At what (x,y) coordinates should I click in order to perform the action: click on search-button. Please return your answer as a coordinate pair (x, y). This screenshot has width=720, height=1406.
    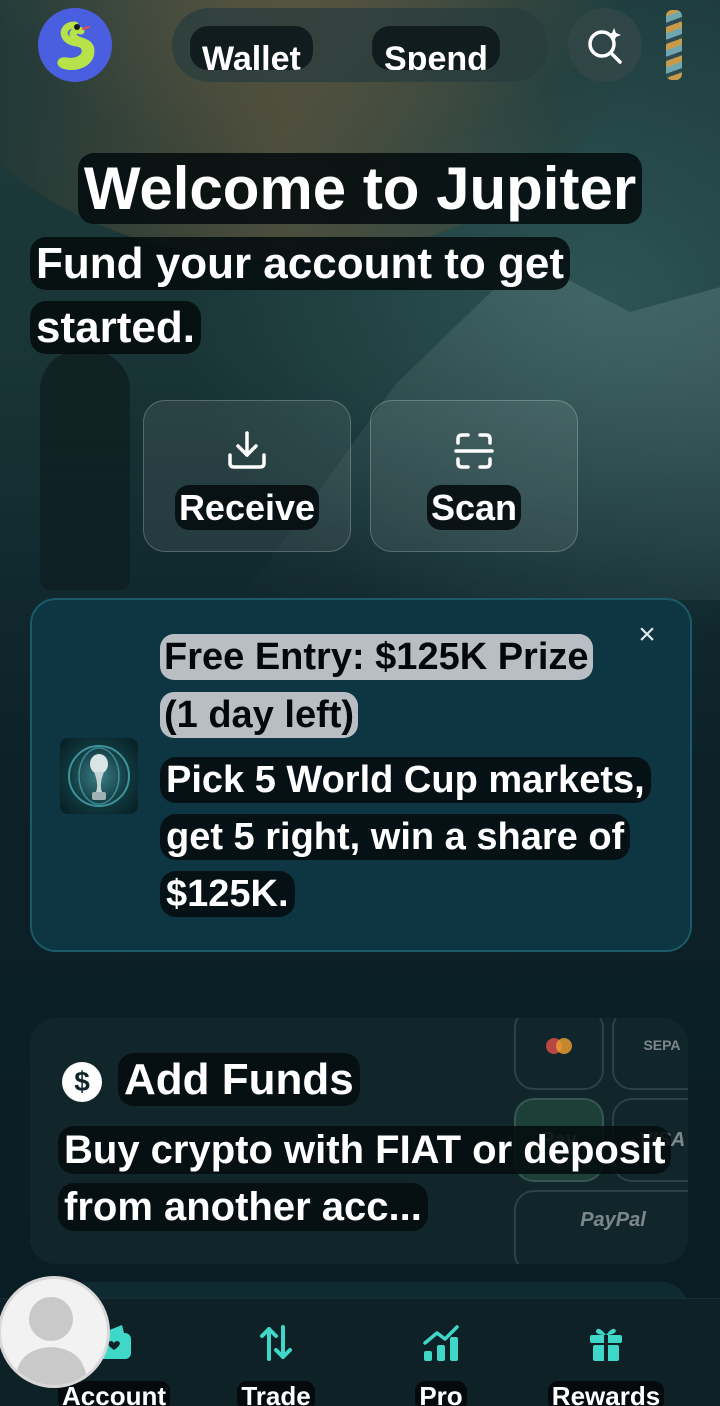
    Looking at the image, I should click on (605, 45).